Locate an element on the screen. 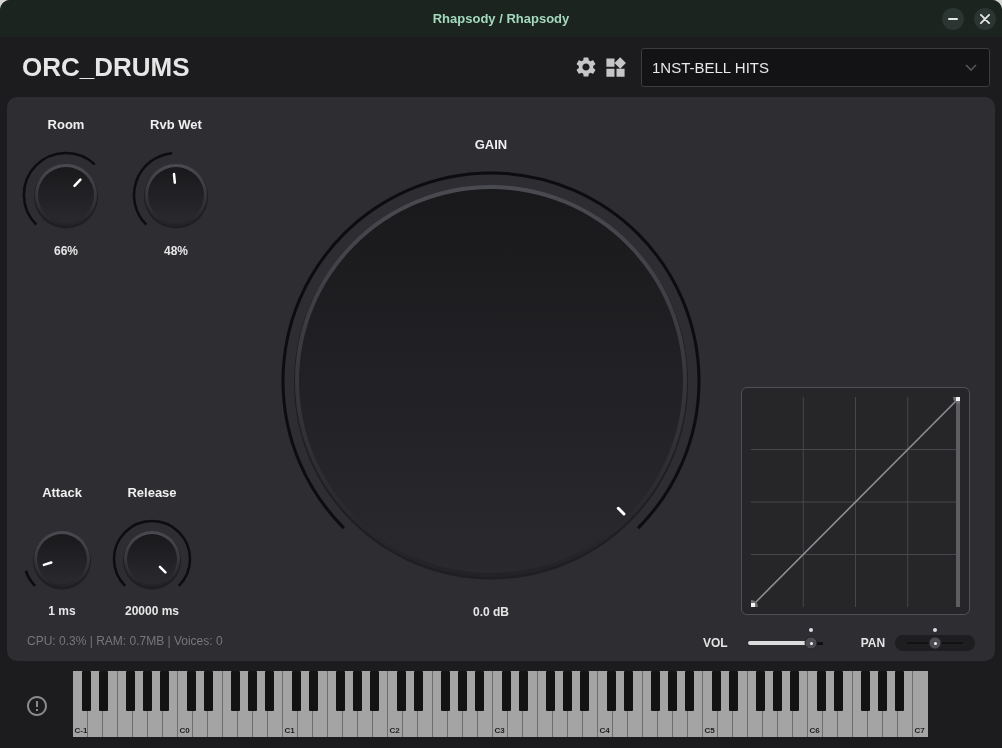 The width and height of the screenshot is (1002, 748). close-icon is located at coordinates (985, 18).